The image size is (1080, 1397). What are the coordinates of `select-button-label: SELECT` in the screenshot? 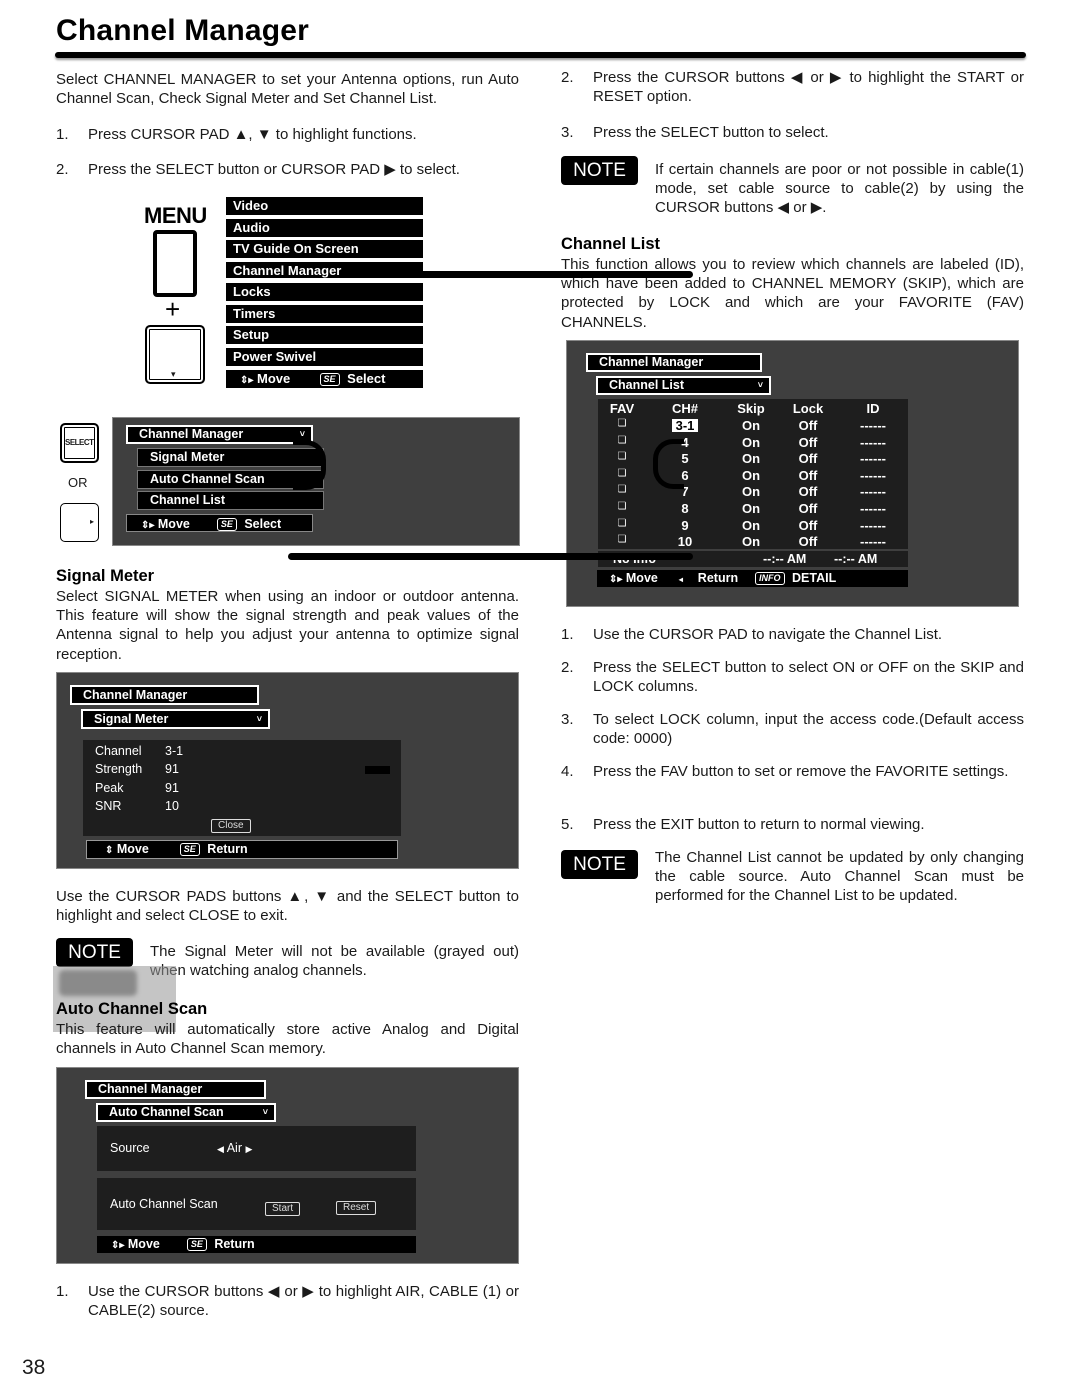 It's located at (79, 442).